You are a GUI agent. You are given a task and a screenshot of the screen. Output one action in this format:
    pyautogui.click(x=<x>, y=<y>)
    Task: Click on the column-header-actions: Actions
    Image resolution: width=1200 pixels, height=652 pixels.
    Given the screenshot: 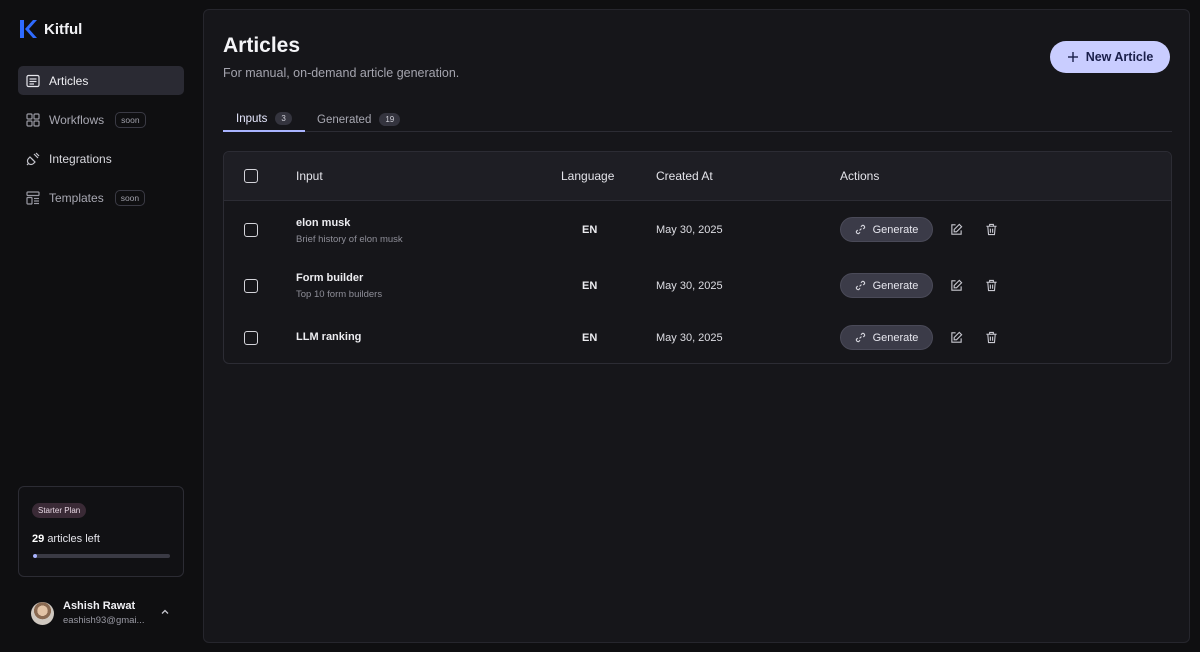 What is the action you would take?
    pyautogui.click(x=860, y=176)
    